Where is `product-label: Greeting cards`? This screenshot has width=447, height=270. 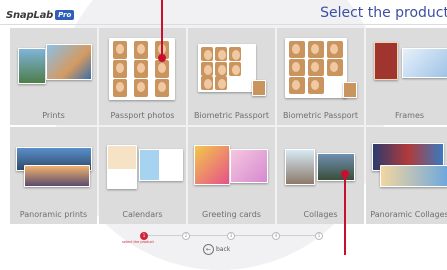 product-label: Greeting cards is located at coordinates (231, 214).